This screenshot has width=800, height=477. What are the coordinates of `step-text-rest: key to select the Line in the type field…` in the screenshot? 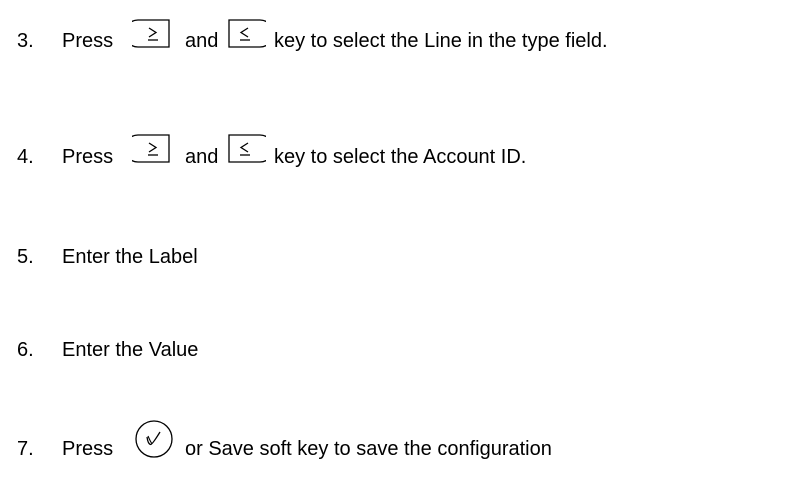 It's located at (441, 41).